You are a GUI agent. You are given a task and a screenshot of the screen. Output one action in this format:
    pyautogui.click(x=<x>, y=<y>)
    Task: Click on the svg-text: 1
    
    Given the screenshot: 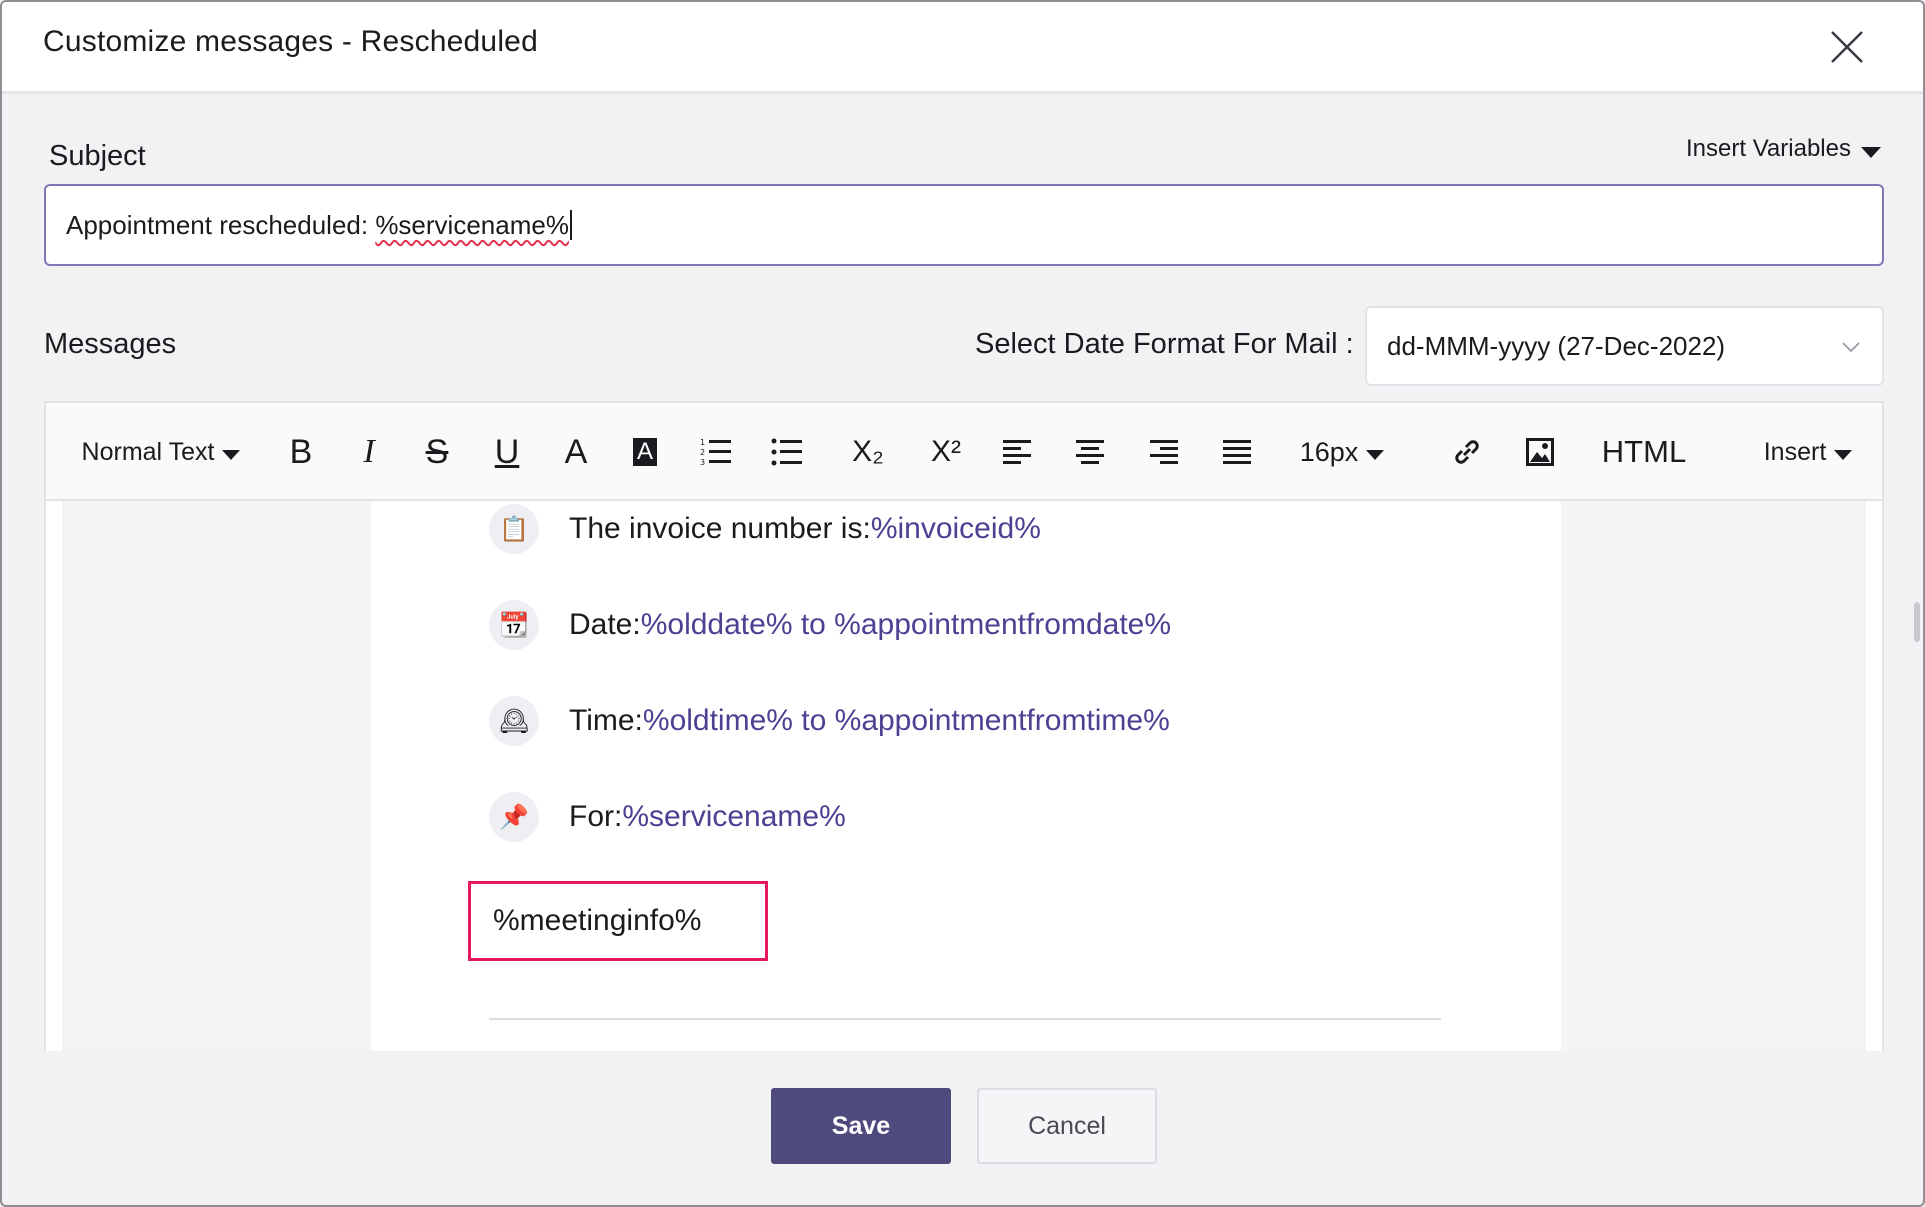 What is the action you would take?
    pyautogui.click(x=702, y=442)
    